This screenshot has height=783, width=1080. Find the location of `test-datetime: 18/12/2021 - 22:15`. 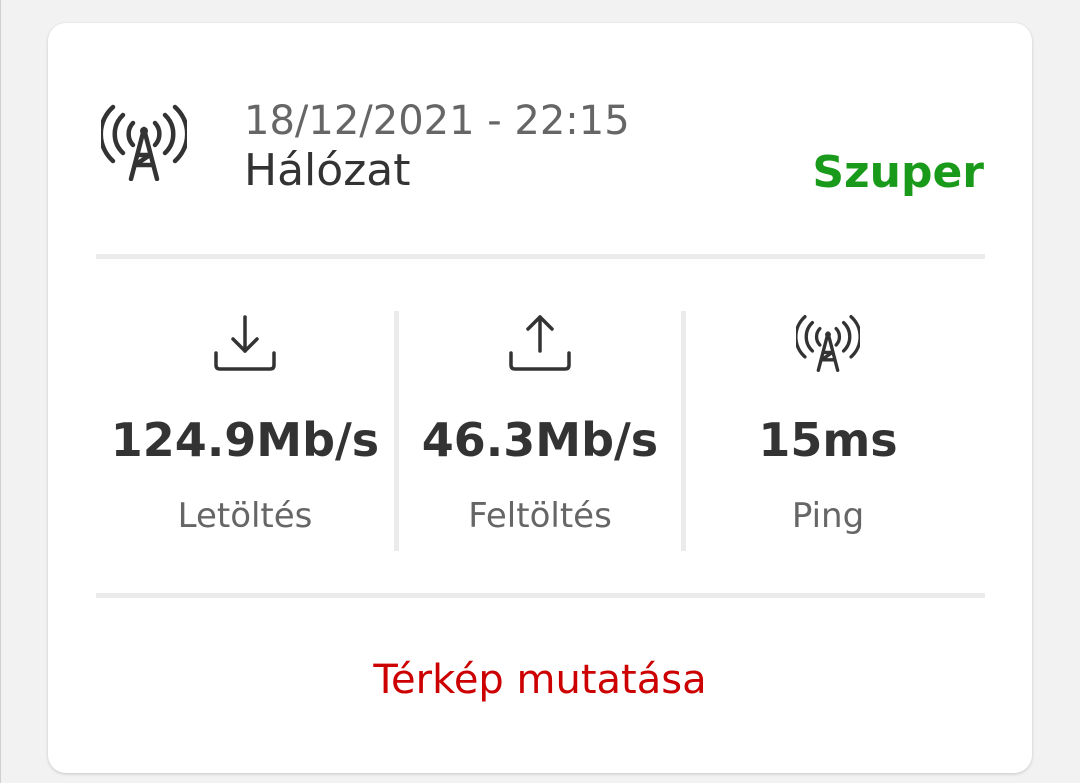

test-datetime: 18/12/2021 - 22:15 is located at coordinates (437, 121).